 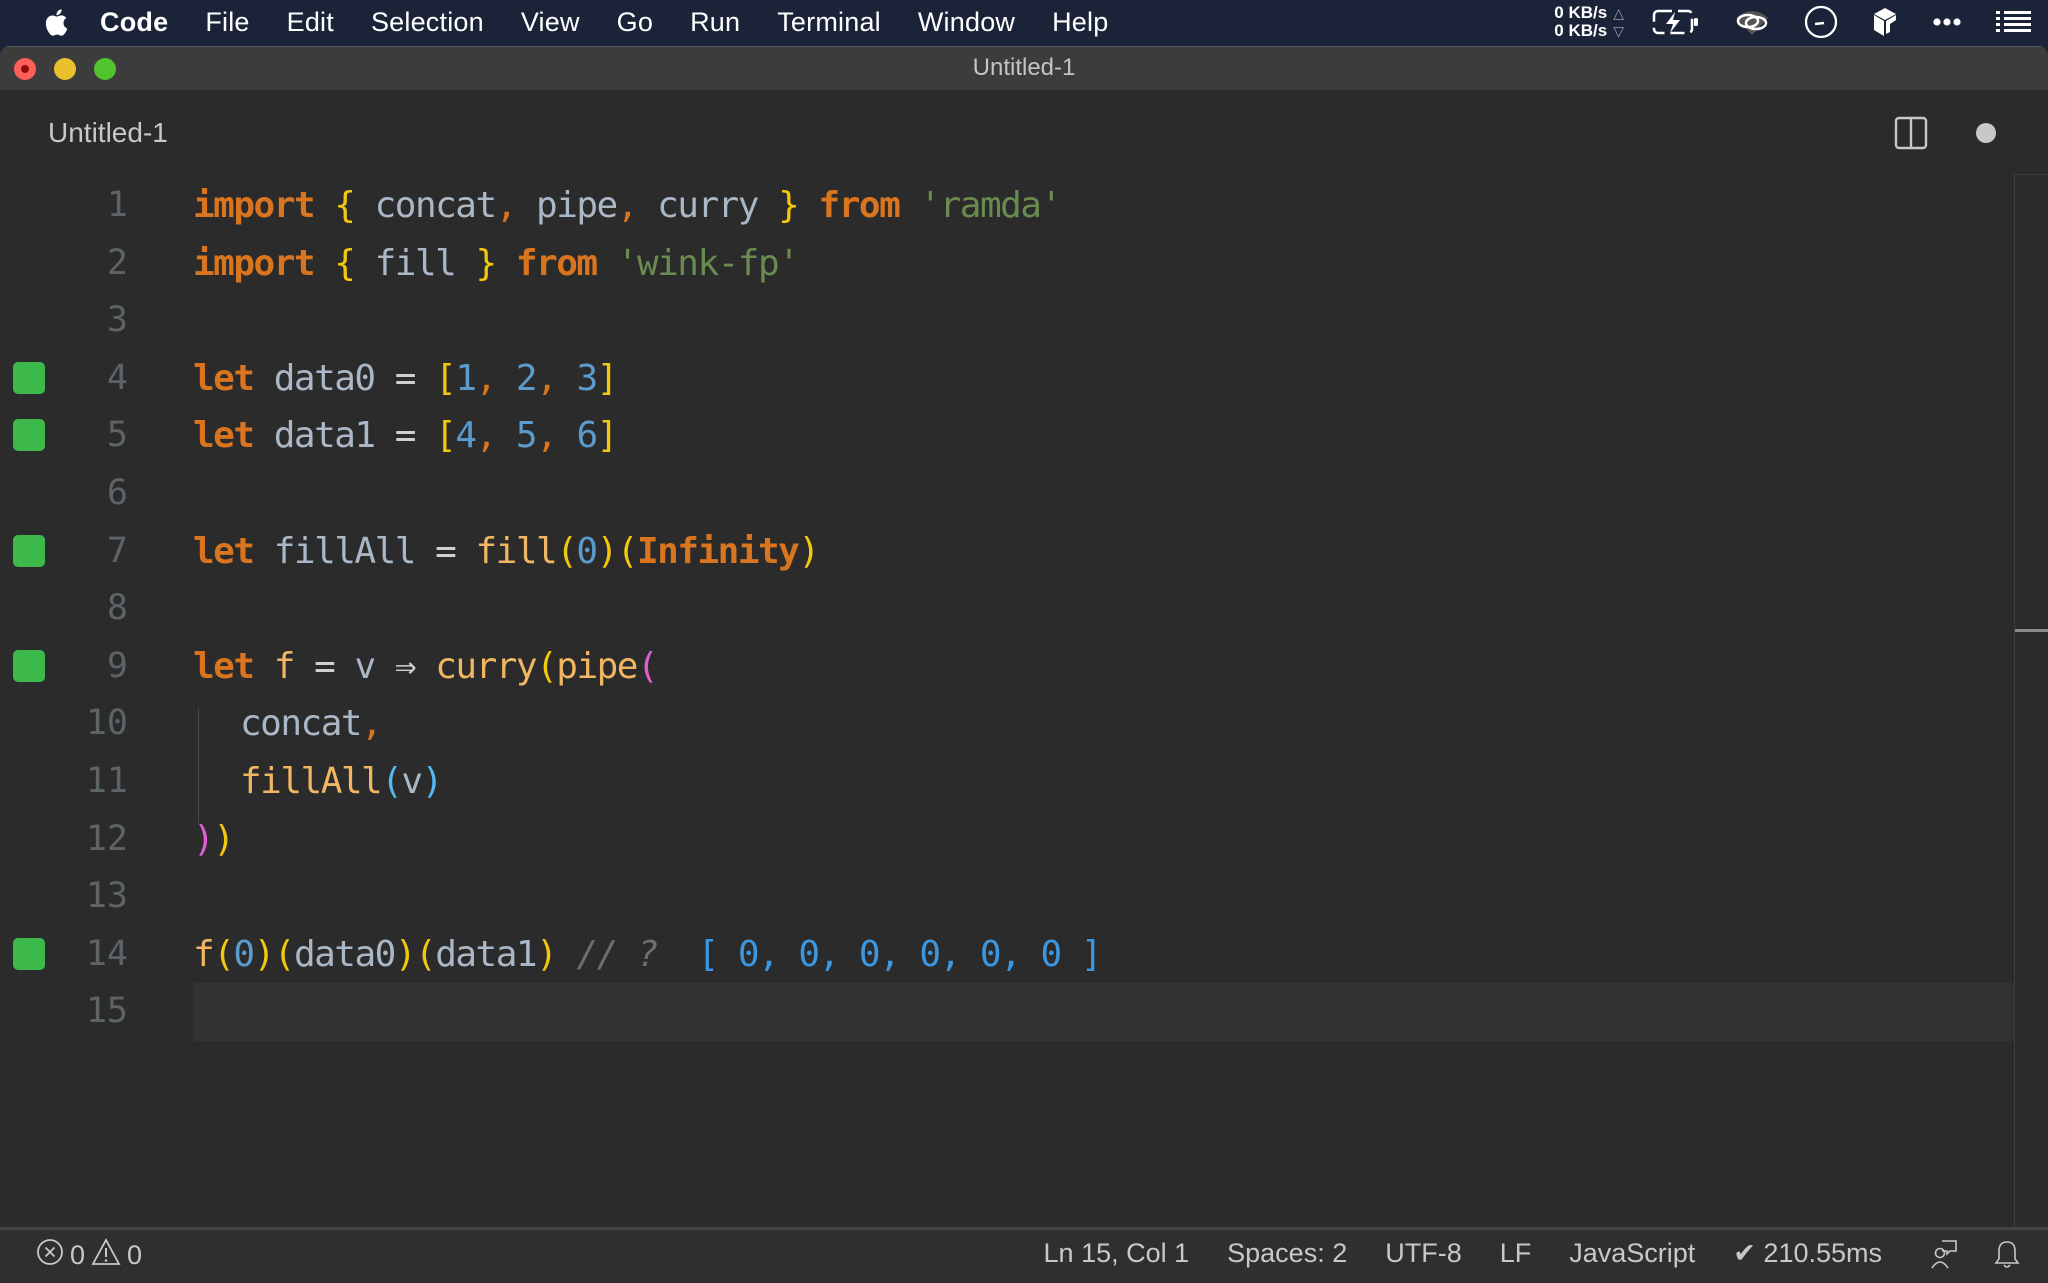 I want to click on line-number: 13, so click(x=106, y=896).